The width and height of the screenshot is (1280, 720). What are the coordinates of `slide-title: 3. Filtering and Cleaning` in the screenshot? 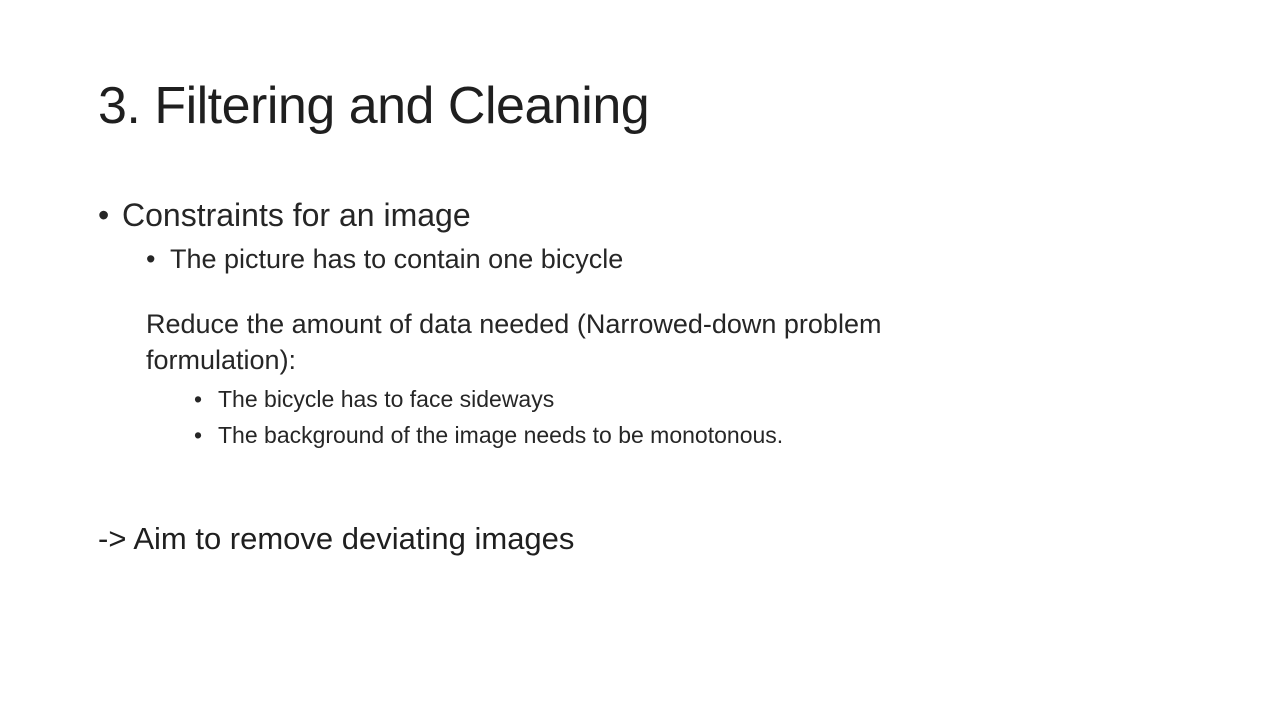 It's located at (374, 106).